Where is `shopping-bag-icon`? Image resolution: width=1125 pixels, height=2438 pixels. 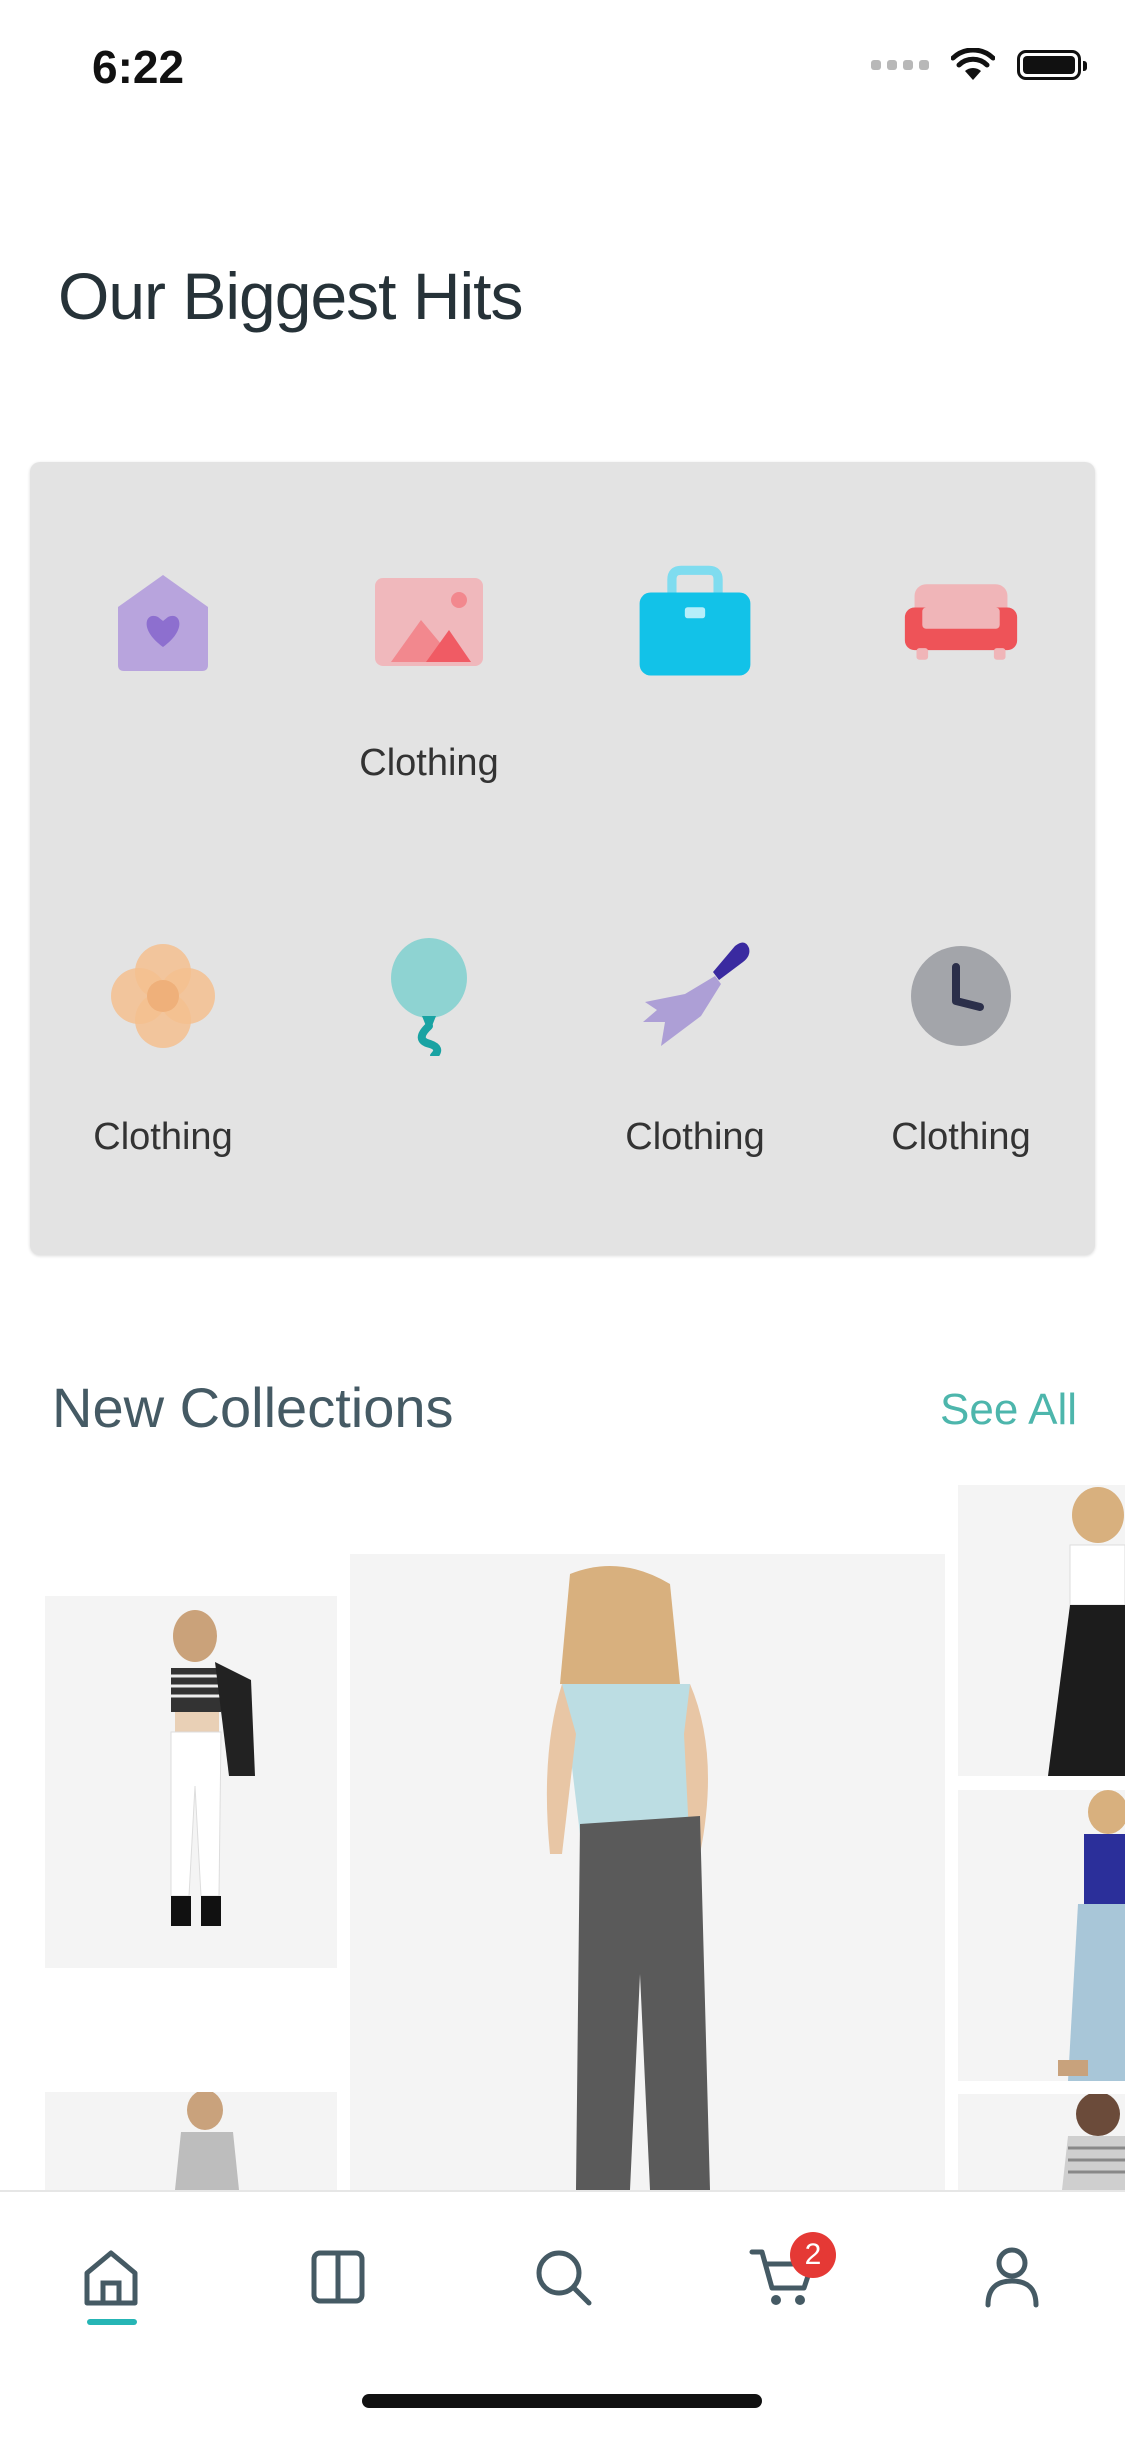 shopping-bag-icon is located at coordinates (695, 622).